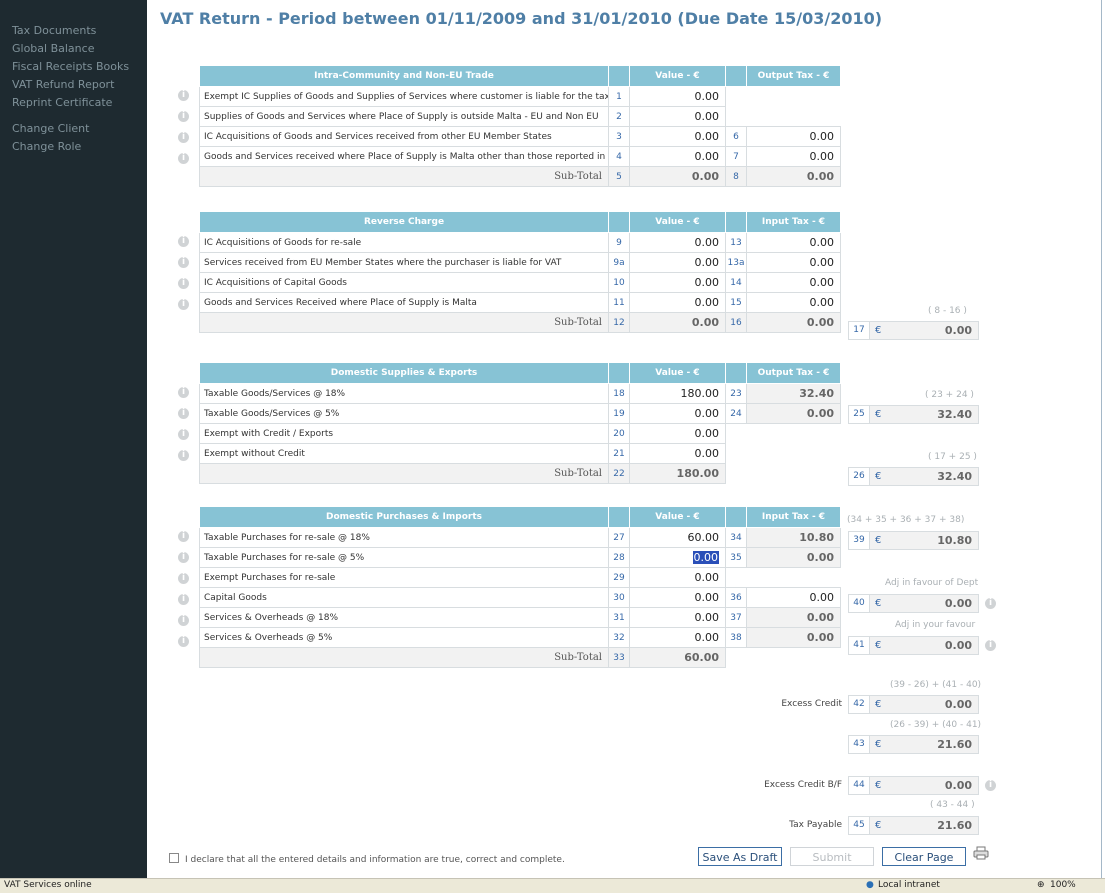  What do you see at coordinates (793, 373) in the screenshot?
I see `tax-header: Output Tax - €` at bounding box center [793, 373].